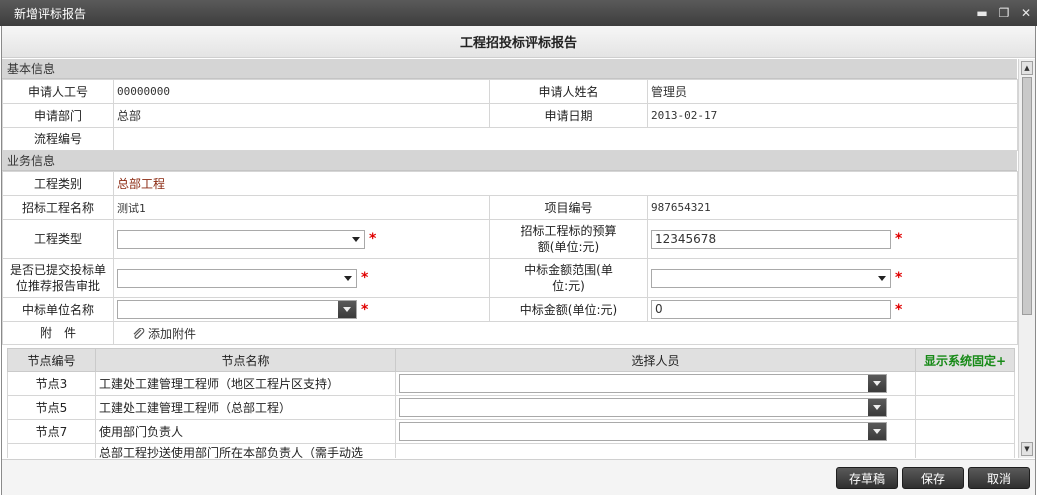  Describe the element at coordinates (982, 13) in the screenshot. I see `minimize-icon: ▬` at that location.